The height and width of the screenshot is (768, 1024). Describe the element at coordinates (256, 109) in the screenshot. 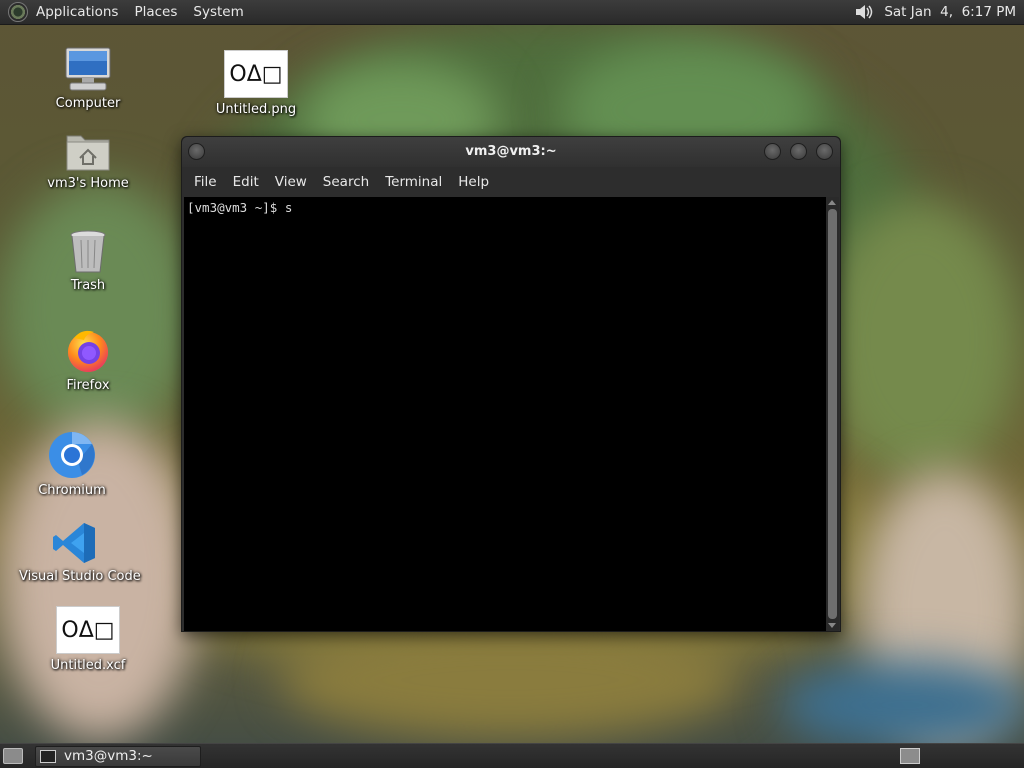

I see `desktop-icon-label: Untitled.png` at that location.